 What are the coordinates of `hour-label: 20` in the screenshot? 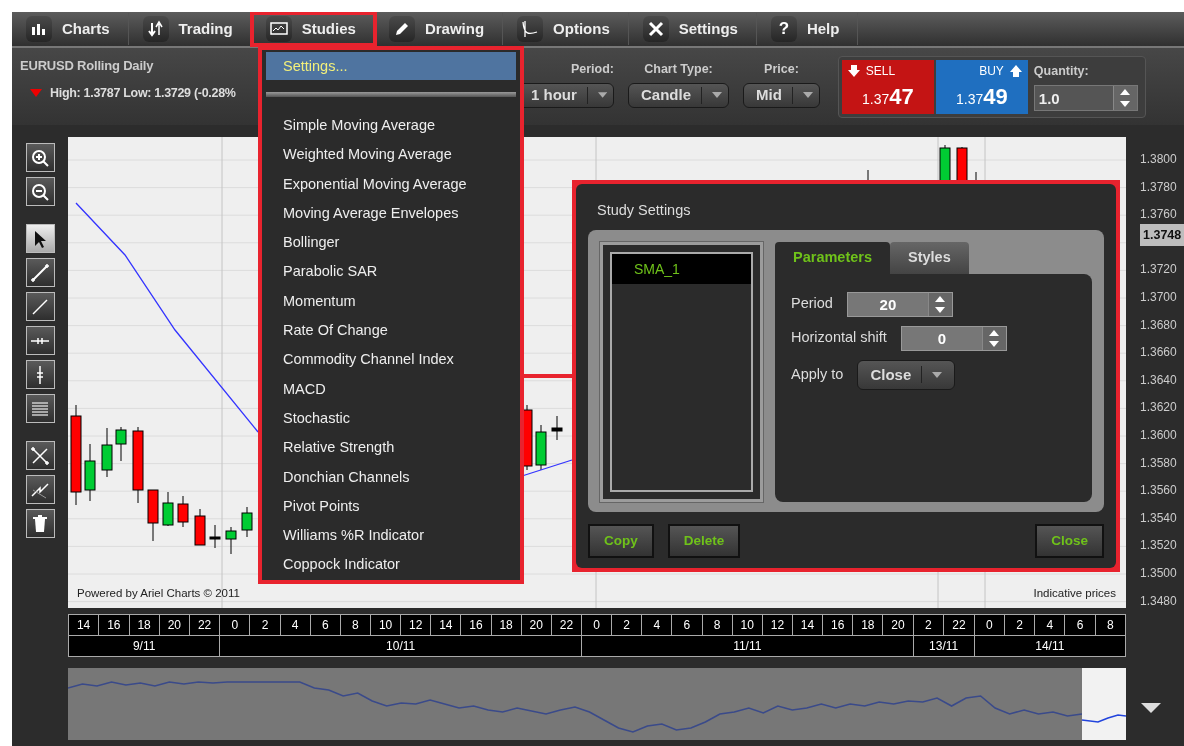 It's located at (174, 625).